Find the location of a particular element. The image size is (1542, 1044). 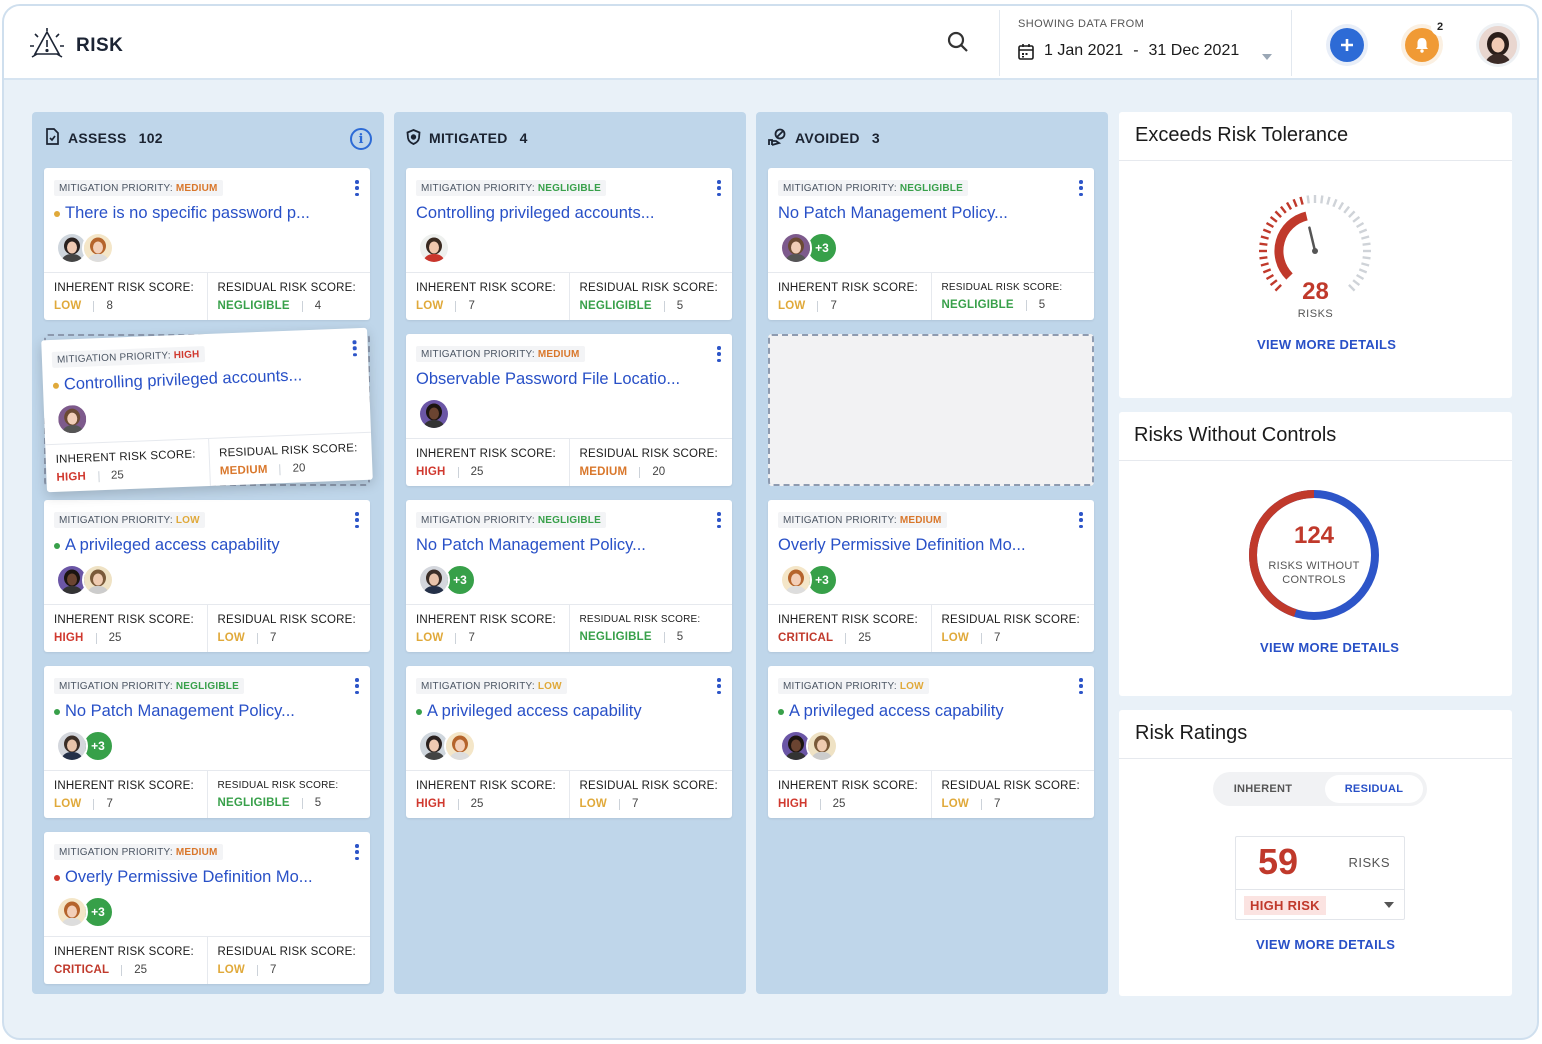

inherent-score: INHERENT RISK SCORE: LOW 7 is located at coordinates (487, 296).